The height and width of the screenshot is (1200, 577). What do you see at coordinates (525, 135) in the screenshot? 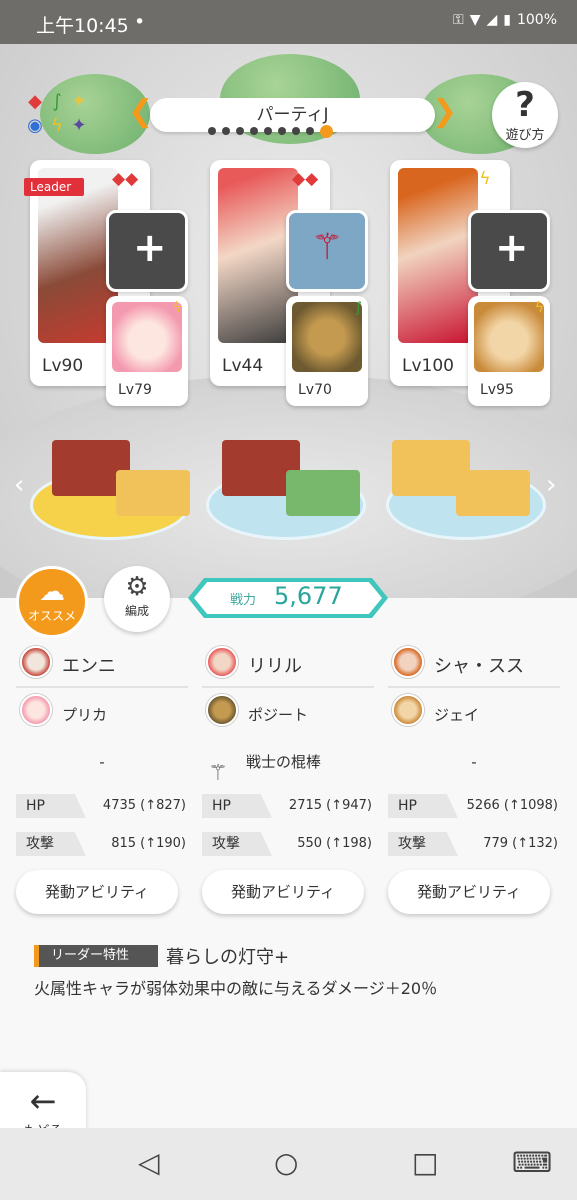
I see `howto-label: 遊び方` at bounding box center [525, 135].